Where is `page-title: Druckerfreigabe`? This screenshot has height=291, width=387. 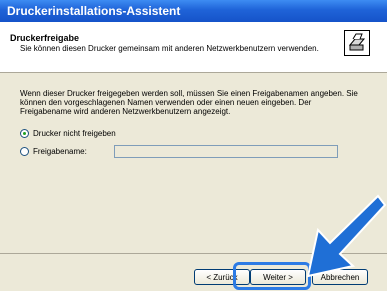
page-title: Druckerfreigabe is located at coordinates (45, 38).